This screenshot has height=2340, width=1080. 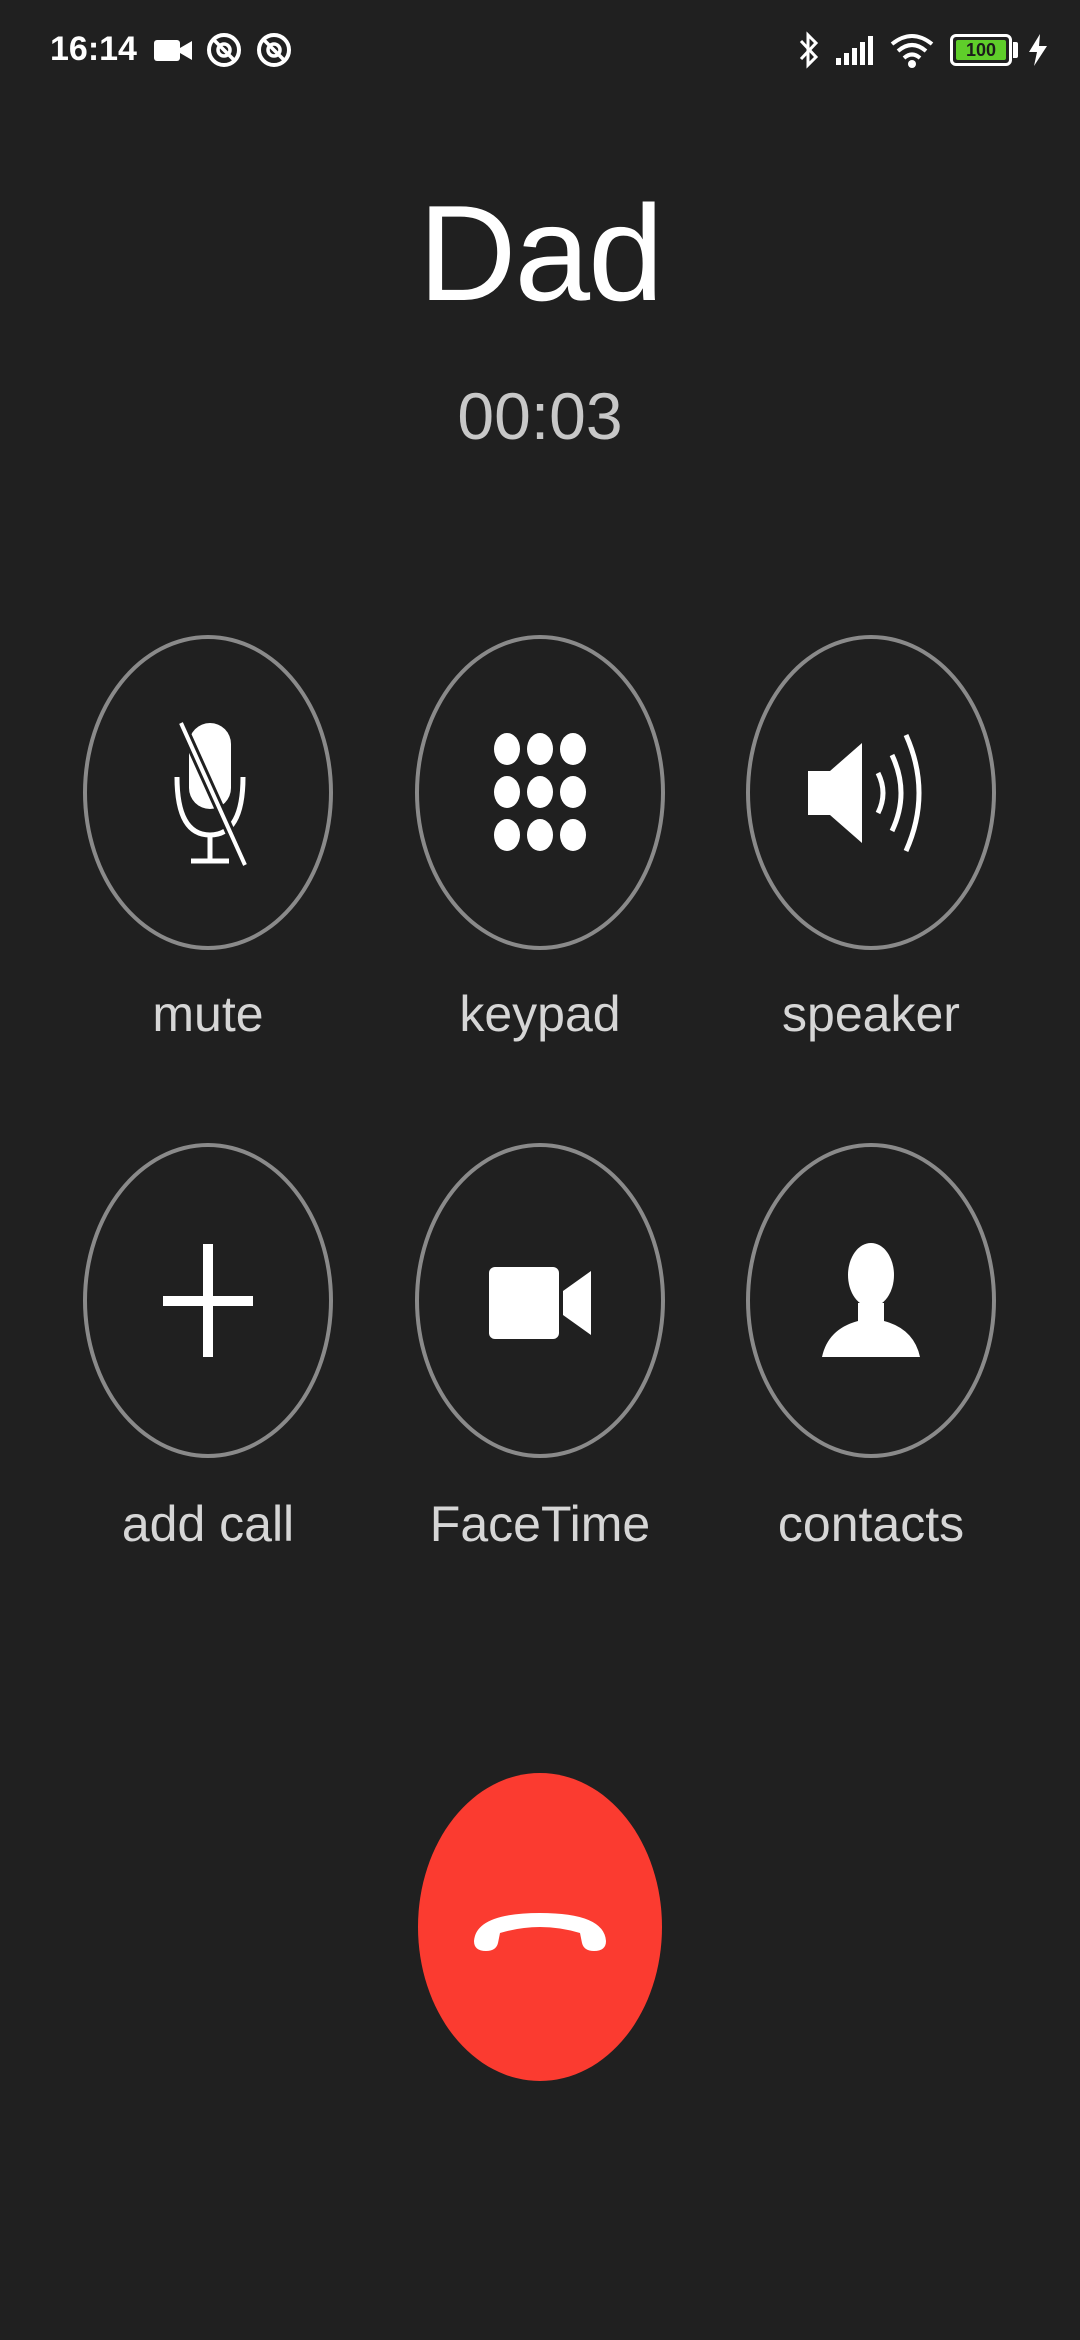 I want to click on mute-label: mute, so click(x=208, y=1014).